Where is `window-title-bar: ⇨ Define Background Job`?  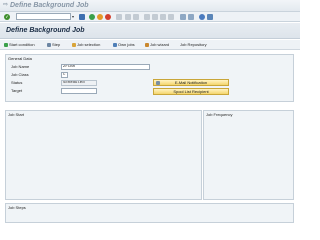
window-title-bar: ⇨ Define Background Job is located at coordinates (150, 6).